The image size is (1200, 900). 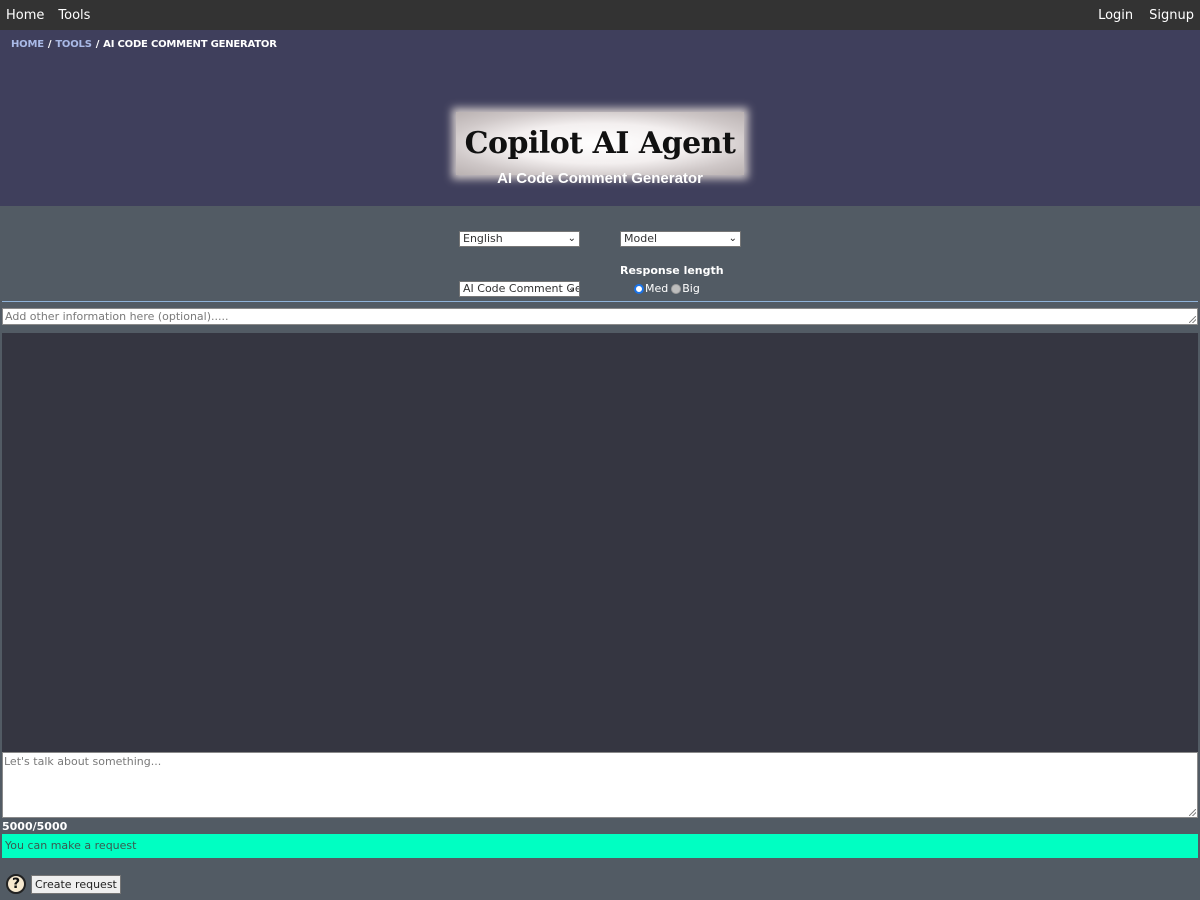 What do you see at coordinates (1171, 15) in the screenshot?
I see `nav-signup-link: Signup` at bounding box center [1171, 15].